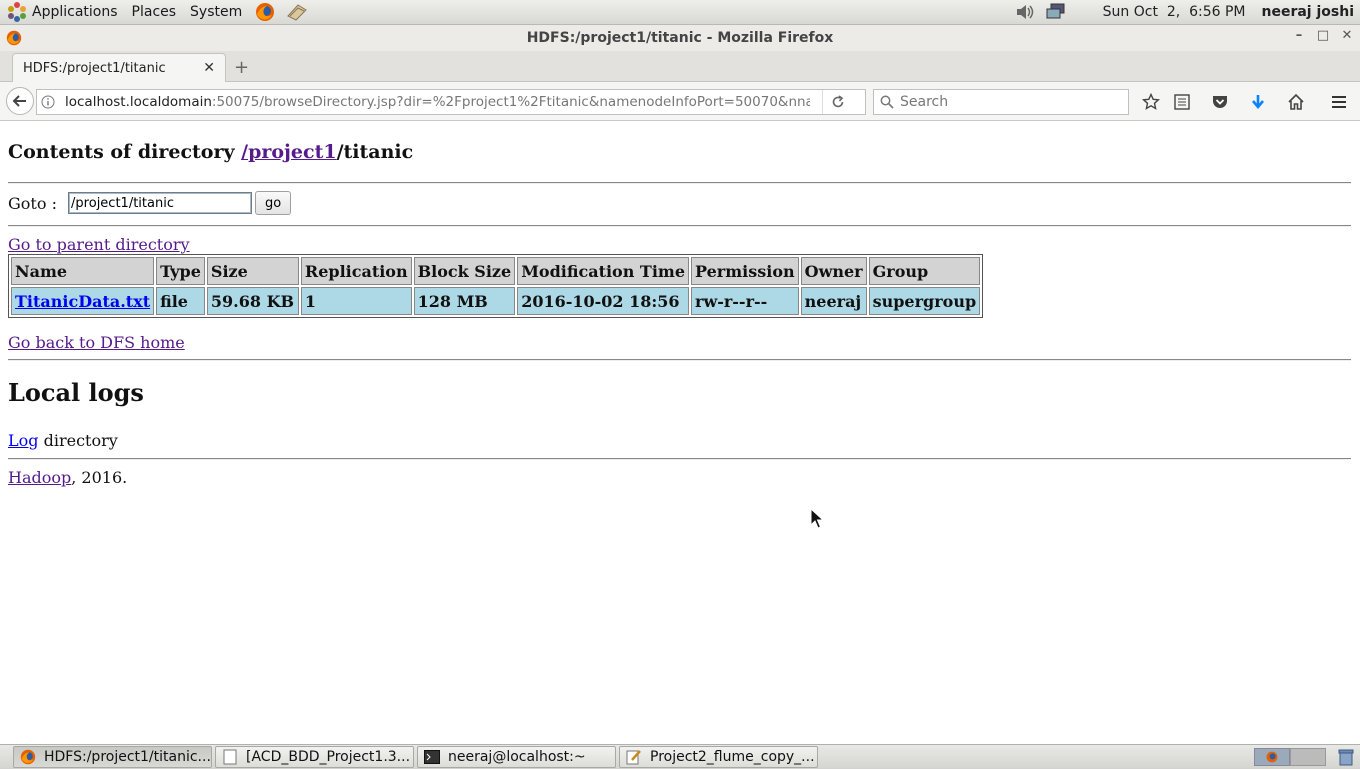  I want to click on dfs-home-link: Go back to DFS home, so click(96, 342).